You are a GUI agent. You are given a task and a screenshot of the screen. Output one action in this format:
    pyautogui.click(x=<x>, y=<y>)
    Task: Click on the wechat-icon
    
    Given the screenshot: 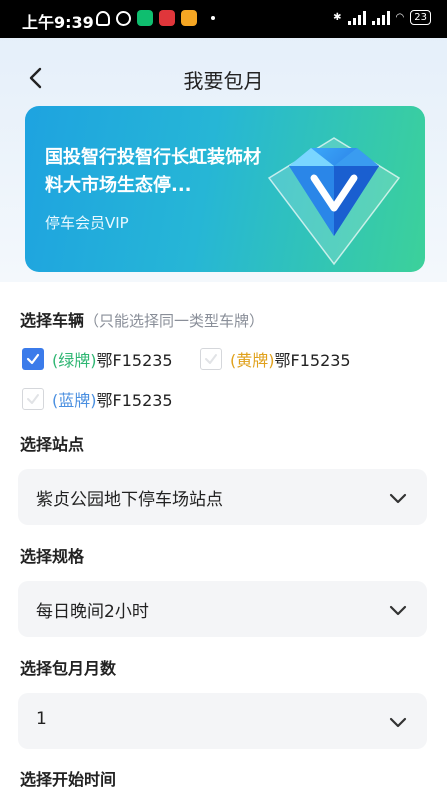 What is the action you would take?
    pyautogui.click(x=145, y=18)
    